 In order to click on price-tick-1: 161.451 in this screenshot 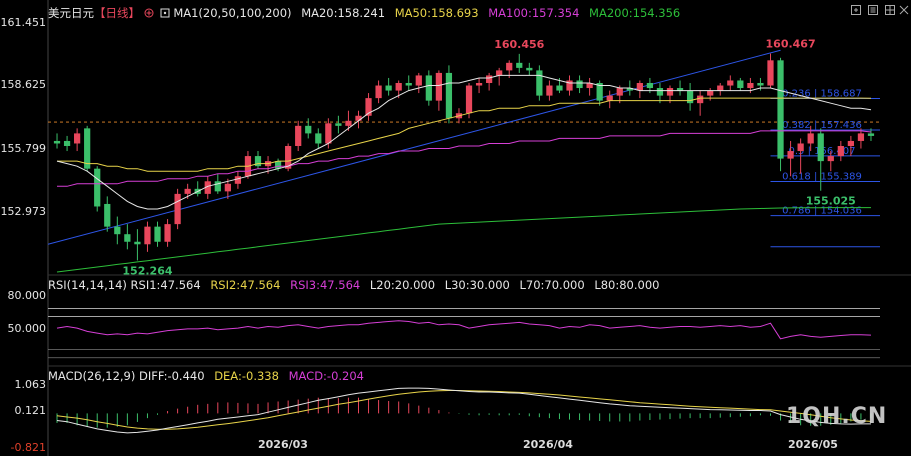, I will do `click(23, 22)`.